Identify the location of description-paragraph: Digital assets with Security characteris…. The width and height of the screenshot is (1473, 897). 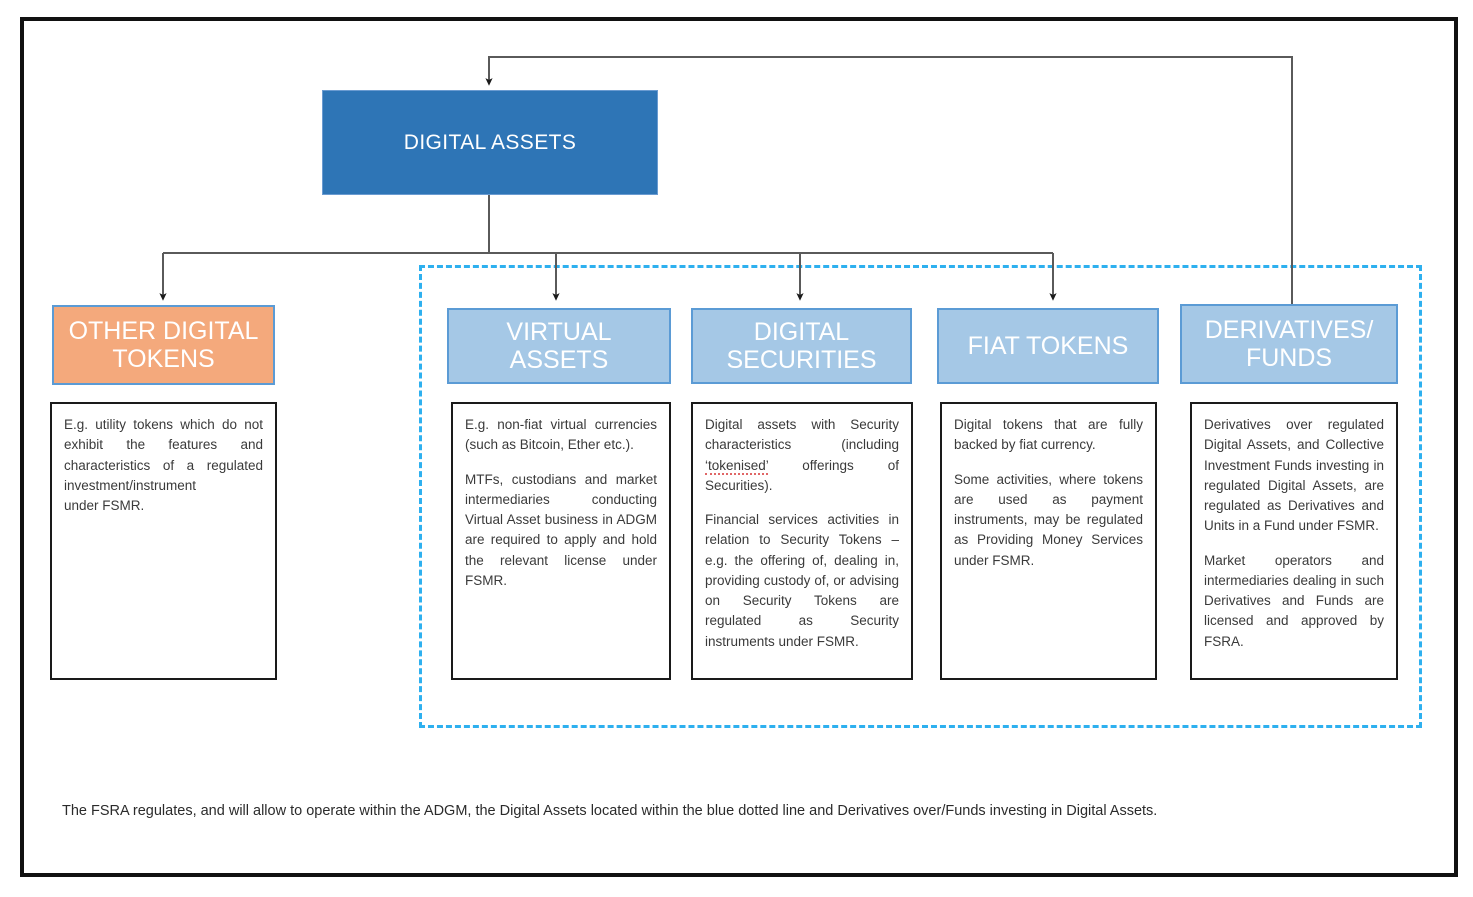
(802, 455).